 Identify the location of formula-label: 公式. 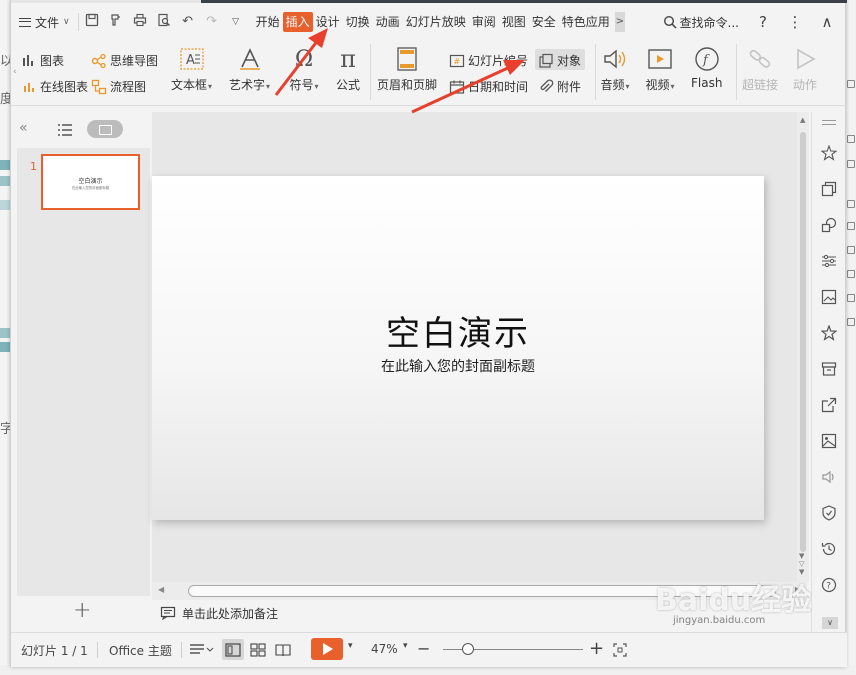
(347, 85).